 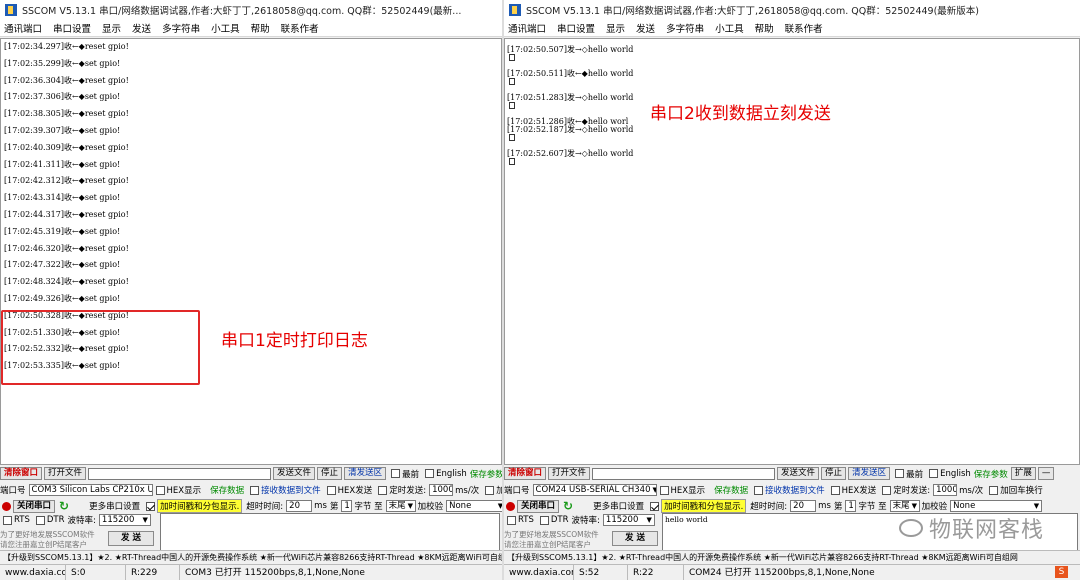 I want to click on ms-label: ms, so click(x=824, y=506).